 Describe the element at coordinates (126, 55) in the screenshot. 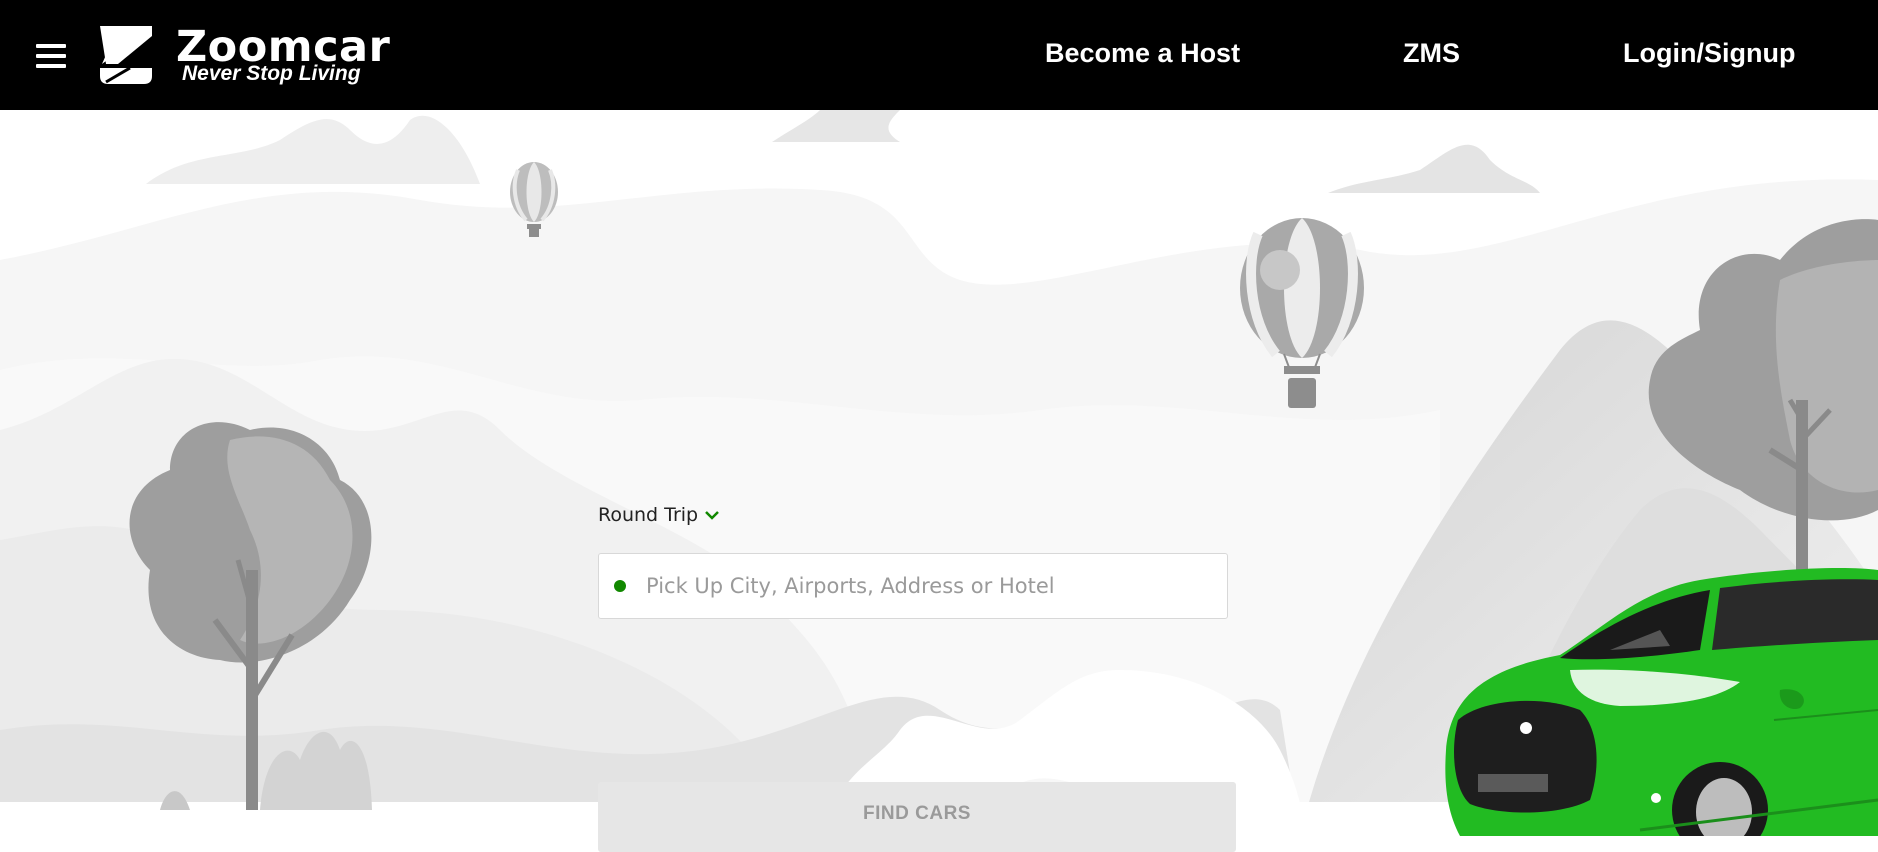

I see `zoomcar-logo-mark-icon` at that location.